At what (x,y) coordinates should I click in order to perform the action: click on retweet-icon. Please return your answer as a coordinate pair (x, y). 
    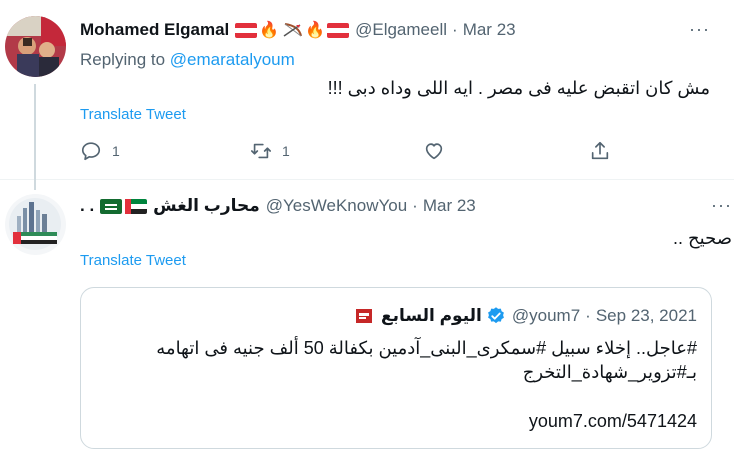
    Looking at the image, I should click on (261, 151).